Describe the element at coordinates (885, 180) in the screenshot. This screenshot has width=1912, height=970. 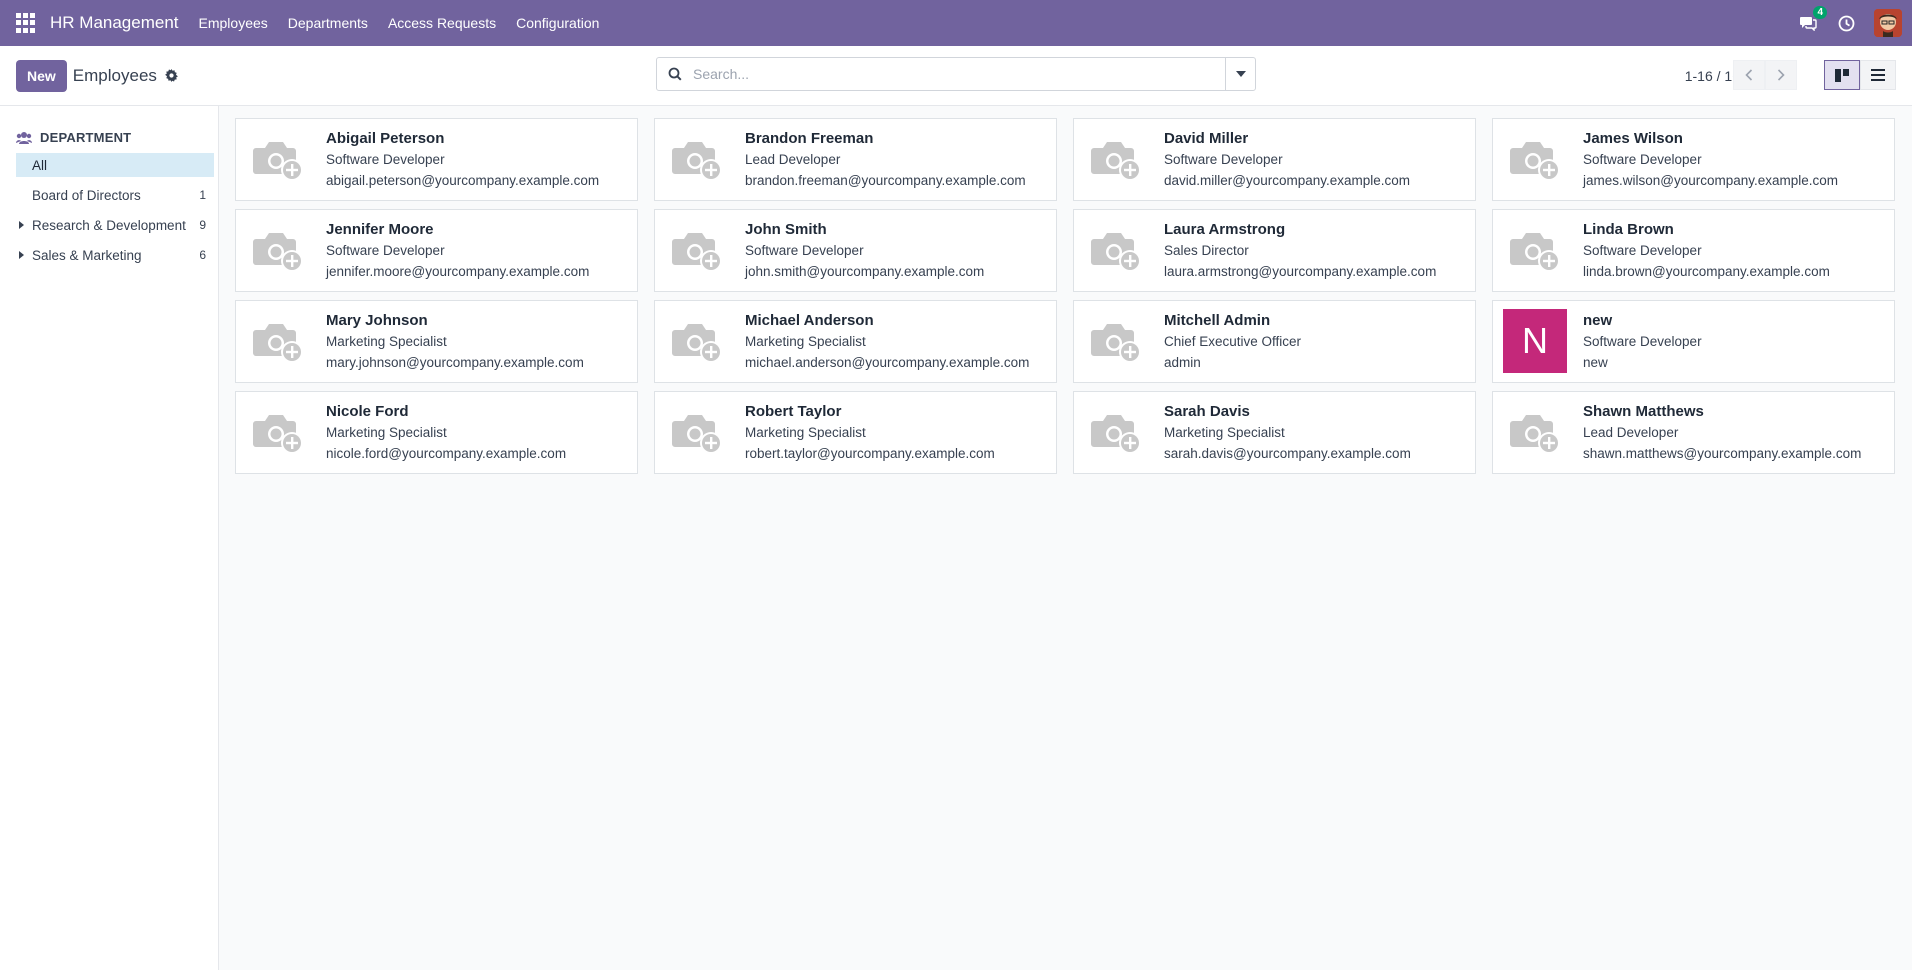
I see `employee-email: brandon.freeman@yourcompany.example.com` at that location.